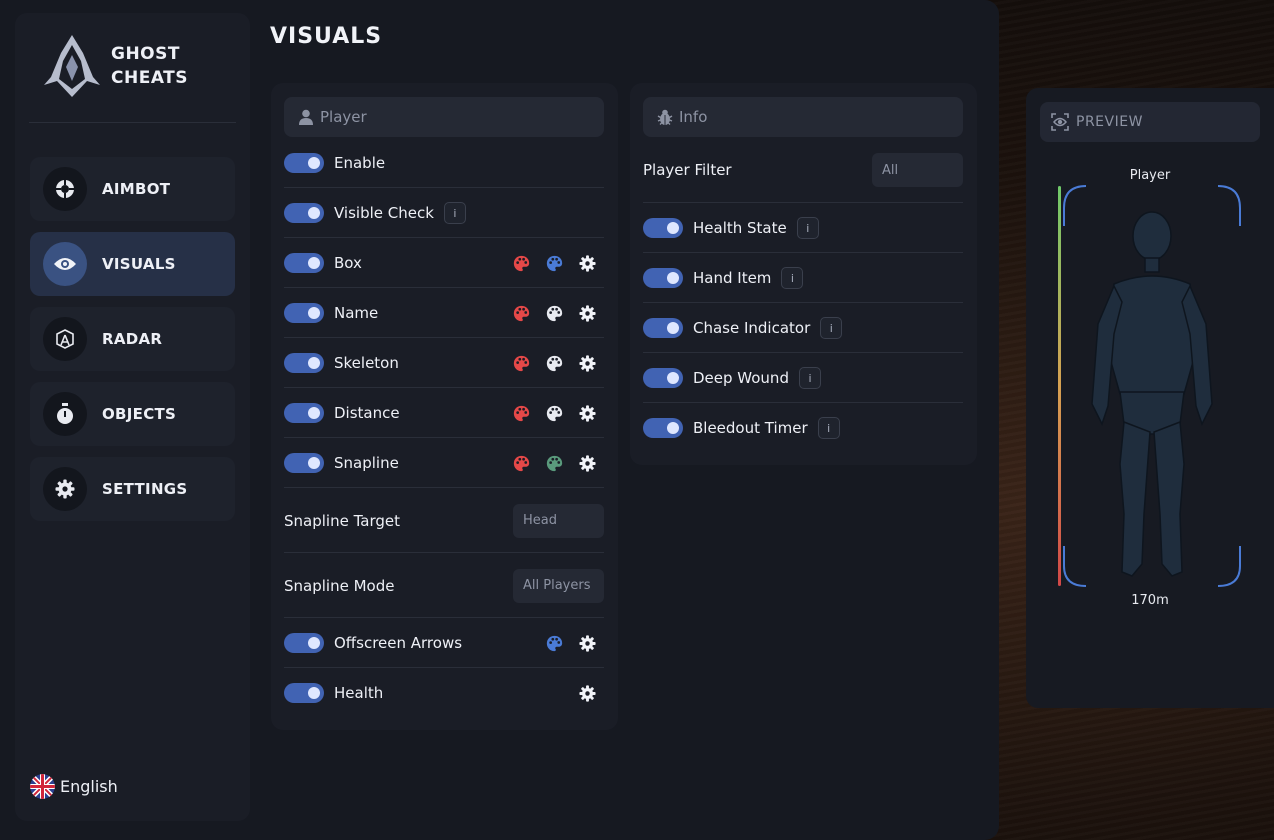 The width and height of the screenshot is (1274, 840). What do you see at coordinates (356, 313) in the screenshot?
I see `name-label: Name` at bounding box center [356, 313].